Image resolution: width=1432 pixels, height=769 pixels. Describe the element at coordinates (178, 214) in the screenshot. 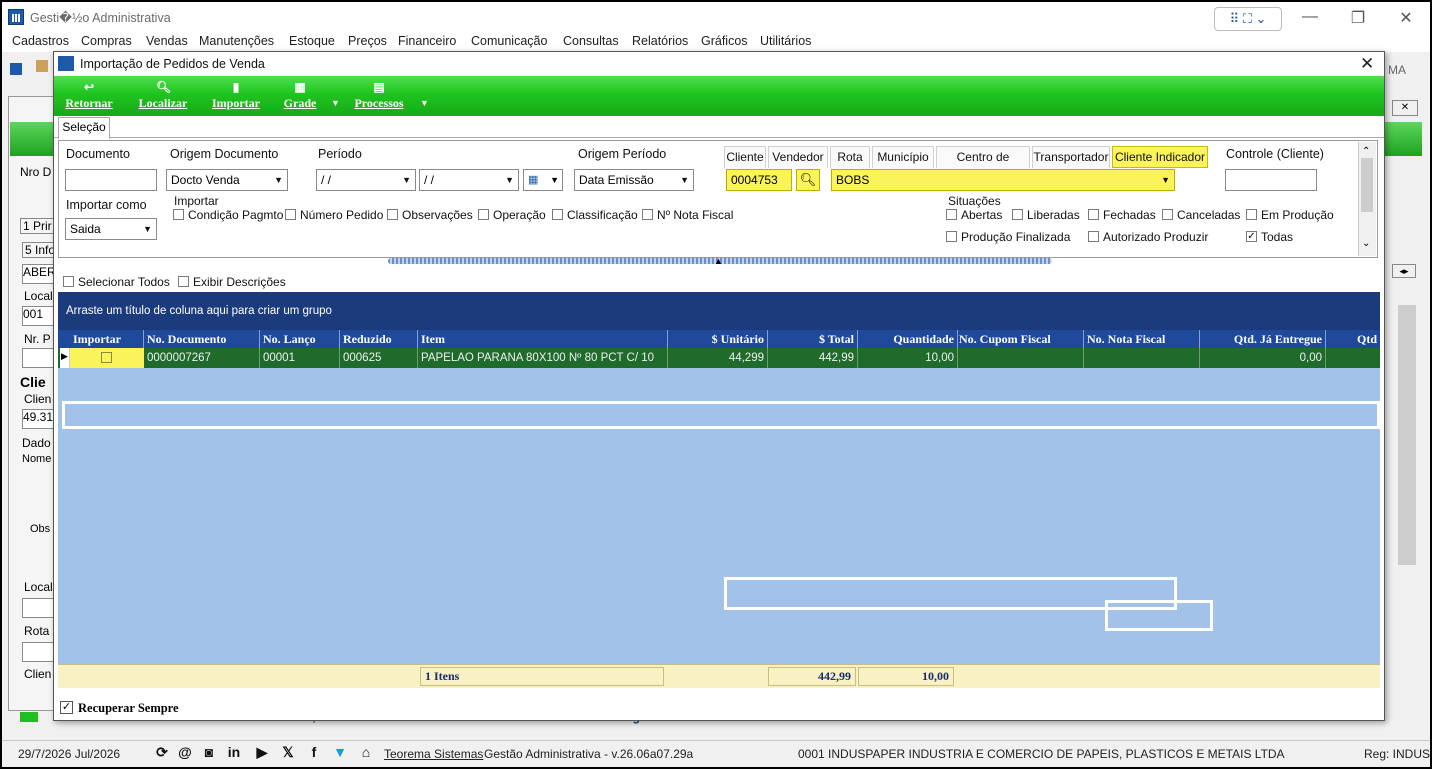

I see `condicao-pagmto-checkbox` at that location.